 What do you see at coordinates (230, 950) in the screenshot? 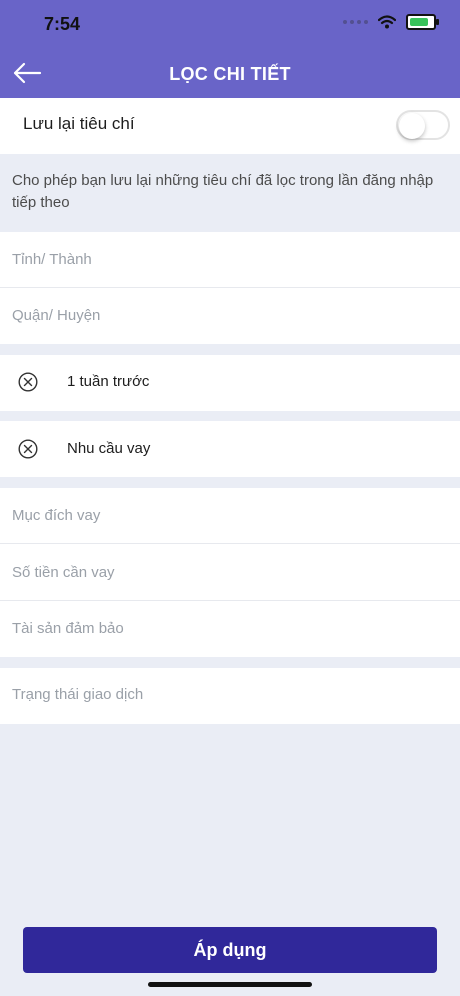
I see `apply-button: Áp dụng` at bounding box center [230, 950].